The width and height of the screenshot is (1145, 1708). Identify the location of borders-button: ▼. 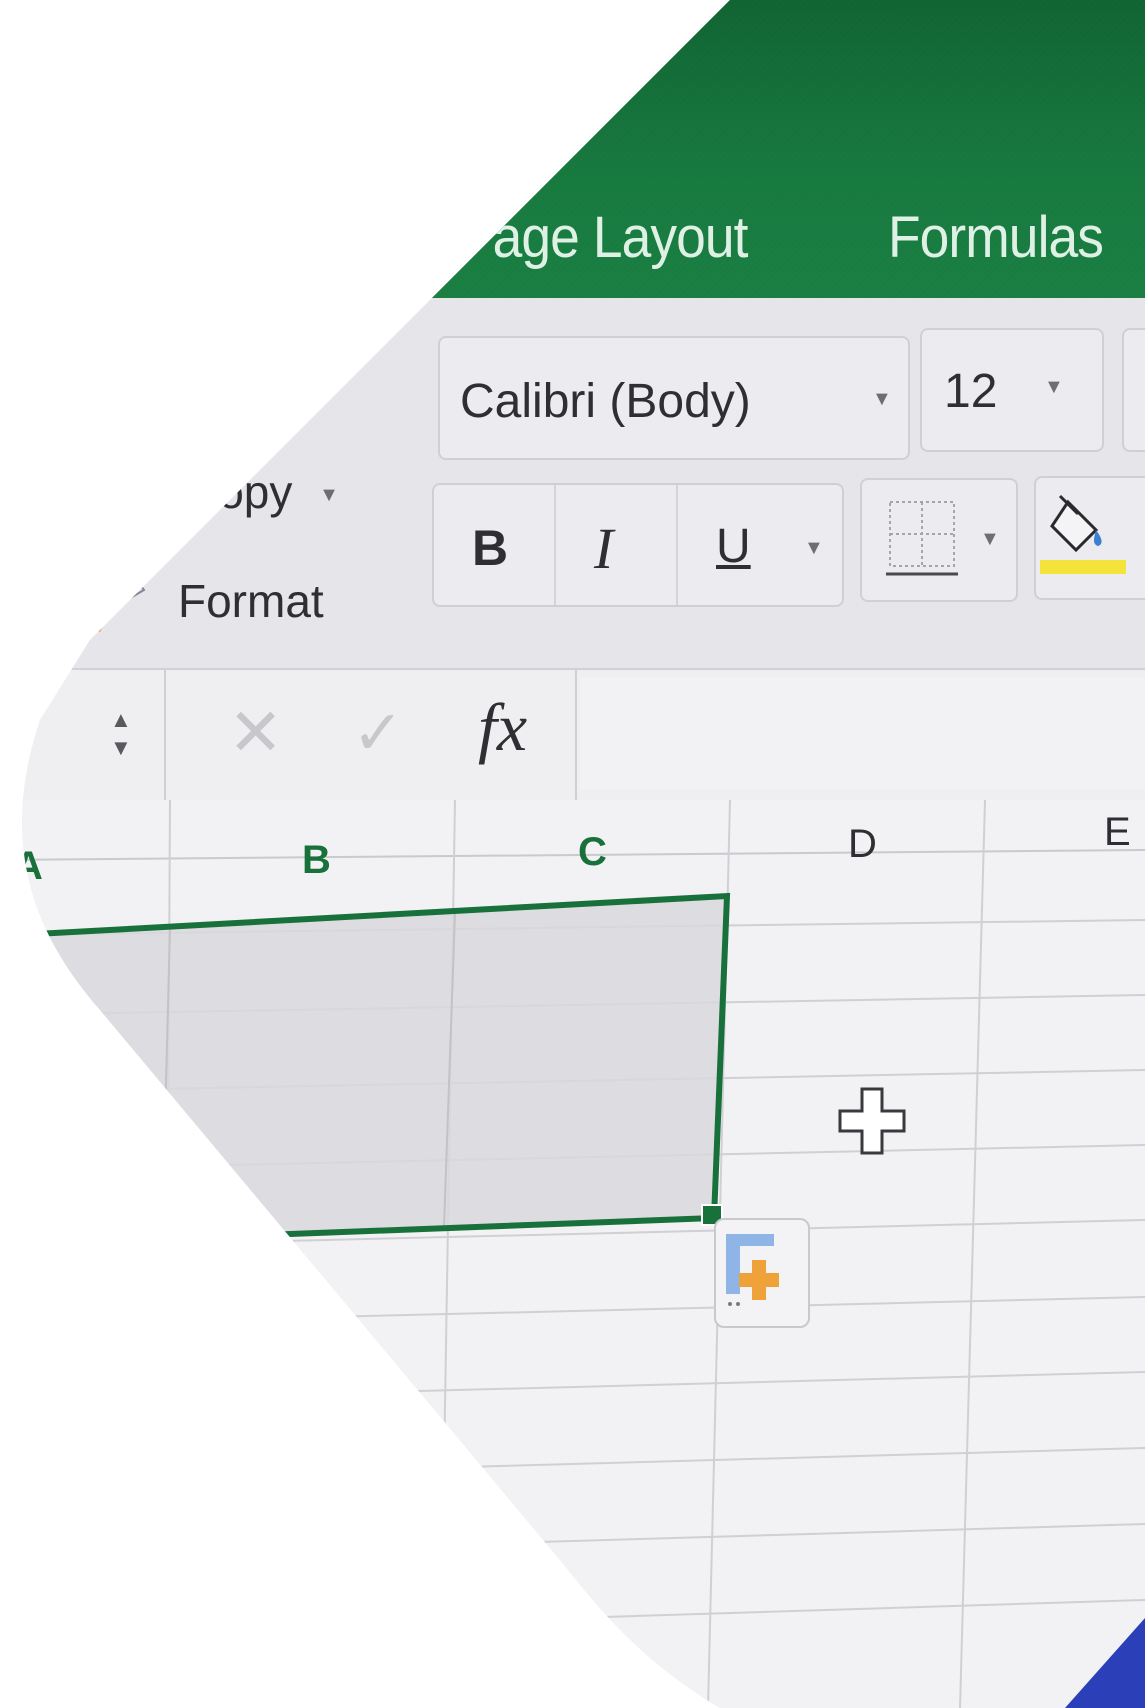
(939, 540).